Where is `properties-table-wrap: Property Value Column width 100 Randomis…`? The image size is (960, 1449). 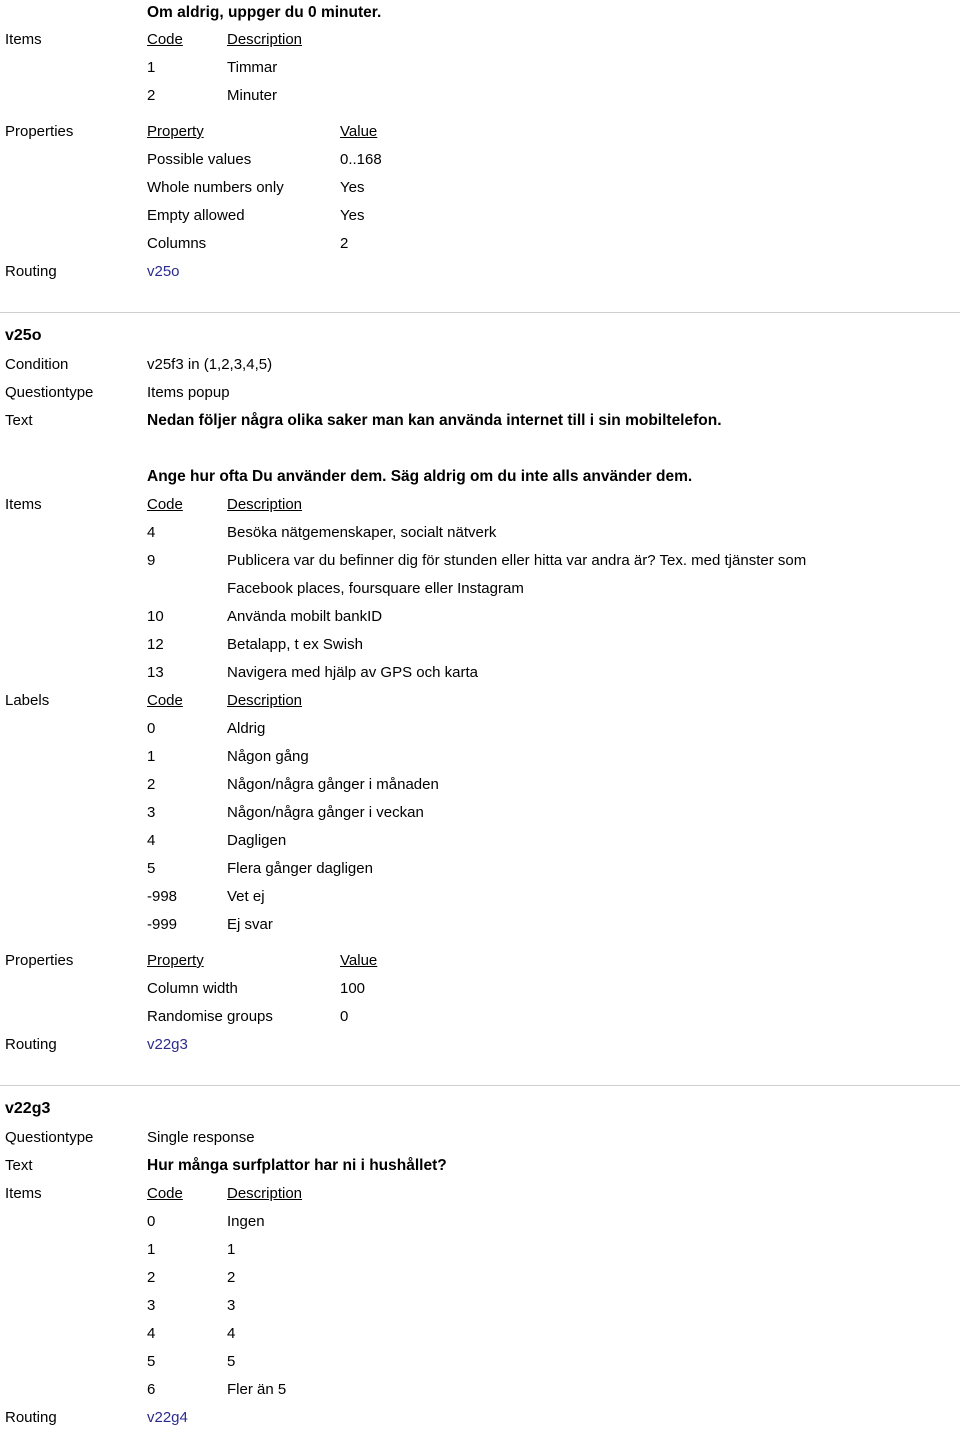 properties-table-wrap: Property Value Column width 100 Randomis… is located at coordinates (553, 989).